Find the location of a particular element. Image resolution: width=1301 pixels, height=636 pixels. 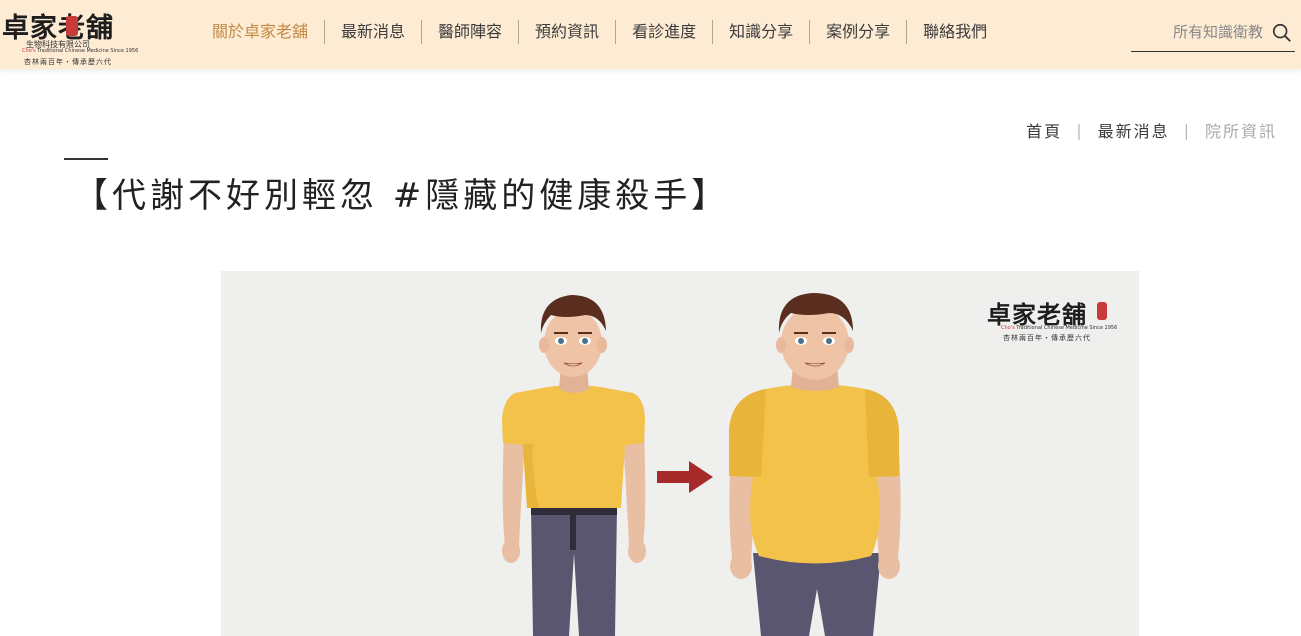

nav-item-knowledge: 知識分享 is located at coordinates (760, 32).